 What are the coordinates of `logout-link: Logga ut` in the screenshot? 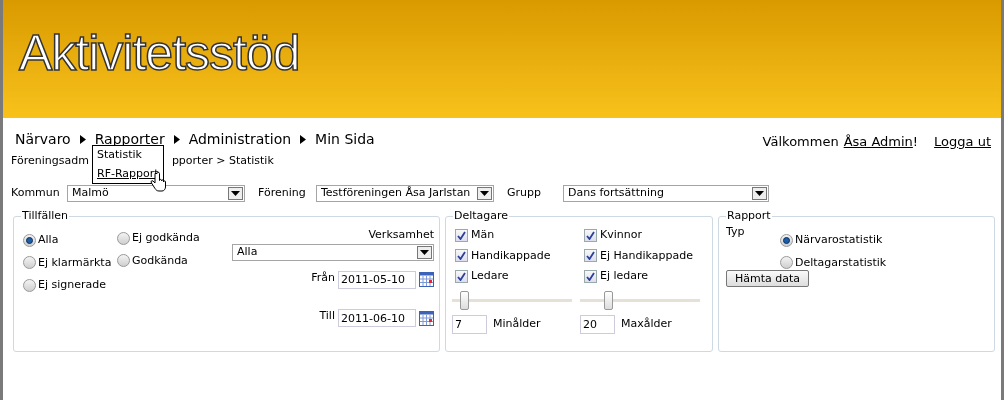 It's located at (962, 142).